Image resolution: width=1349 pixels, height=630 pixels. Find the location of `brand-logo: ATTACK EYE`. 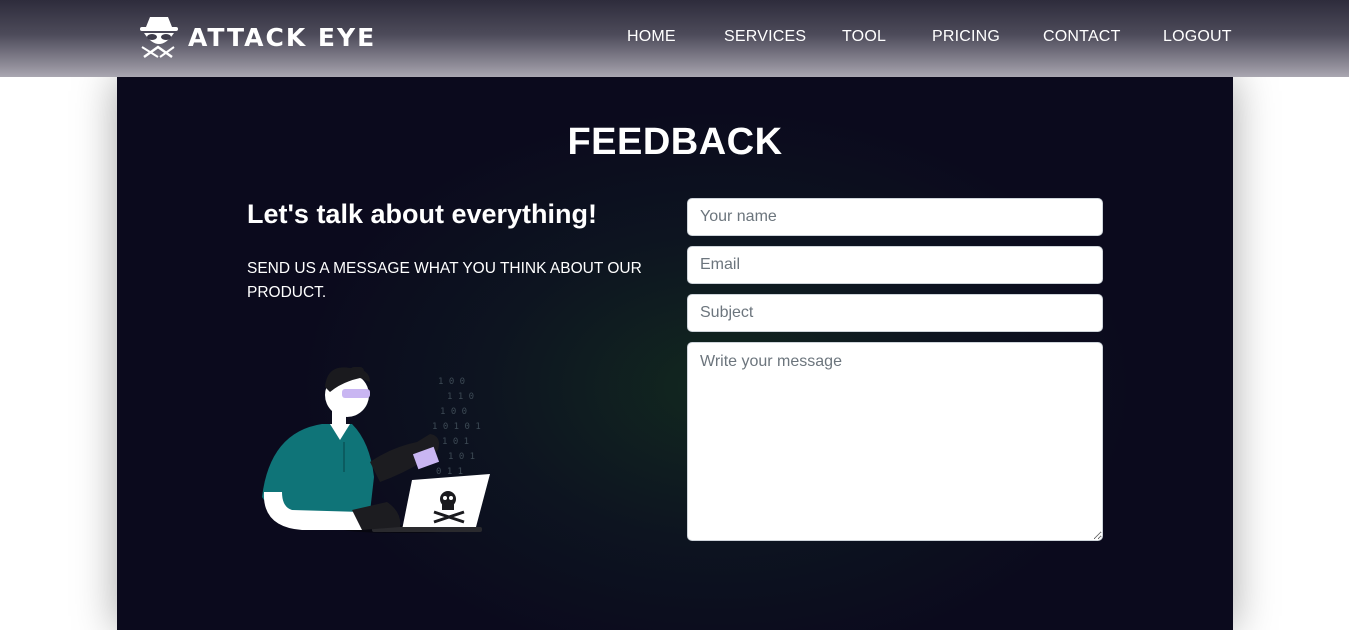

brand-logo: ATTACK EYE is located at coordinates (257, 37).